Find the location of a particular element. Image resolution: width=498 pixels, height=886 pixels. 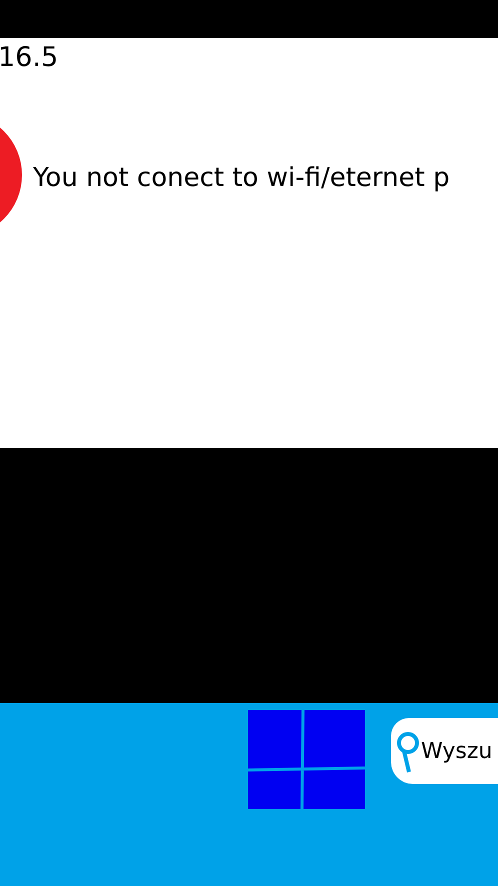

search-field: Wyszu is located at coordinates (444, 751).